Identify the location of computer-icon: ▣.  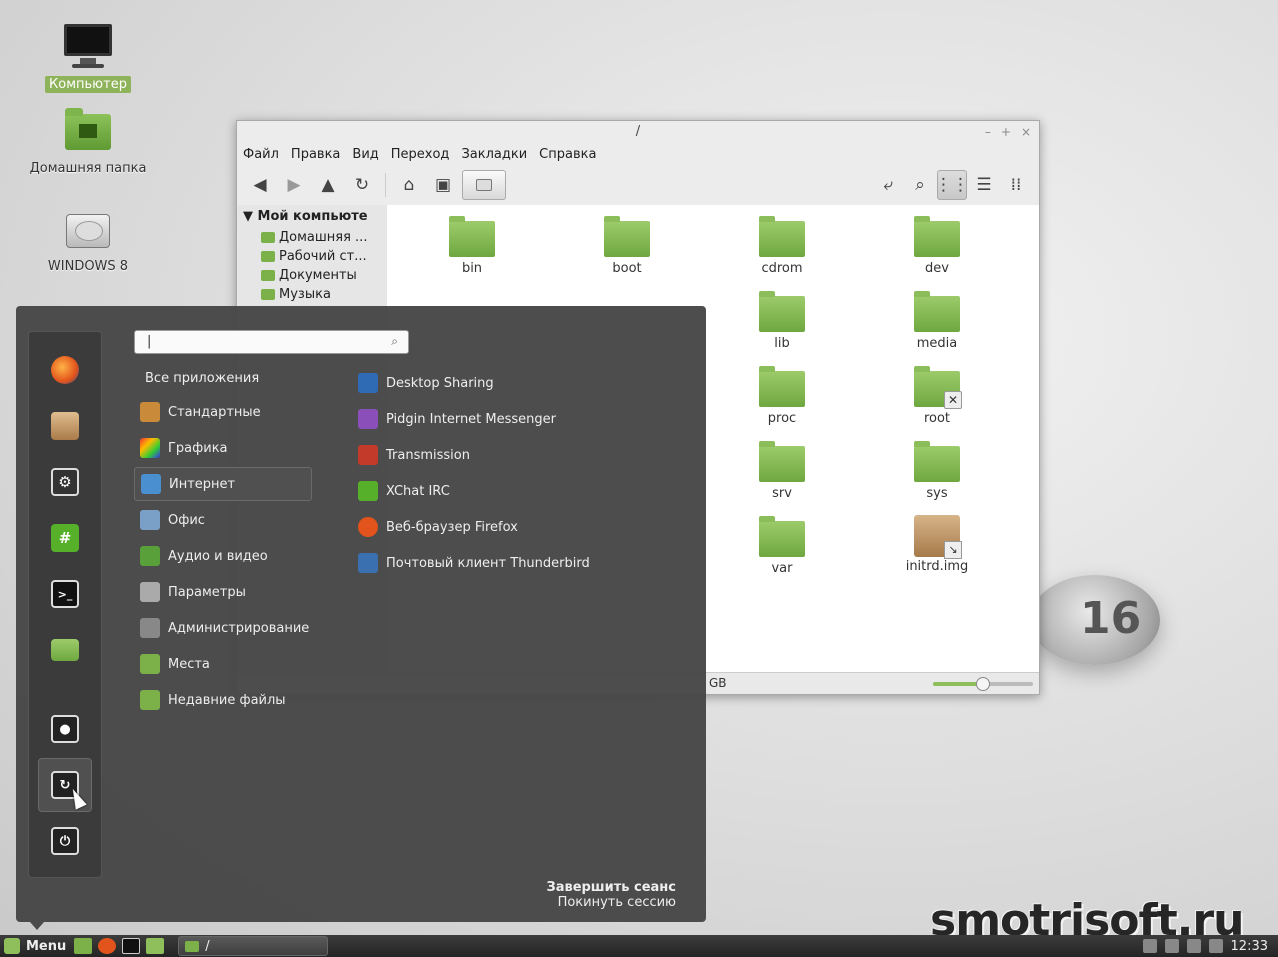
(443, 185).